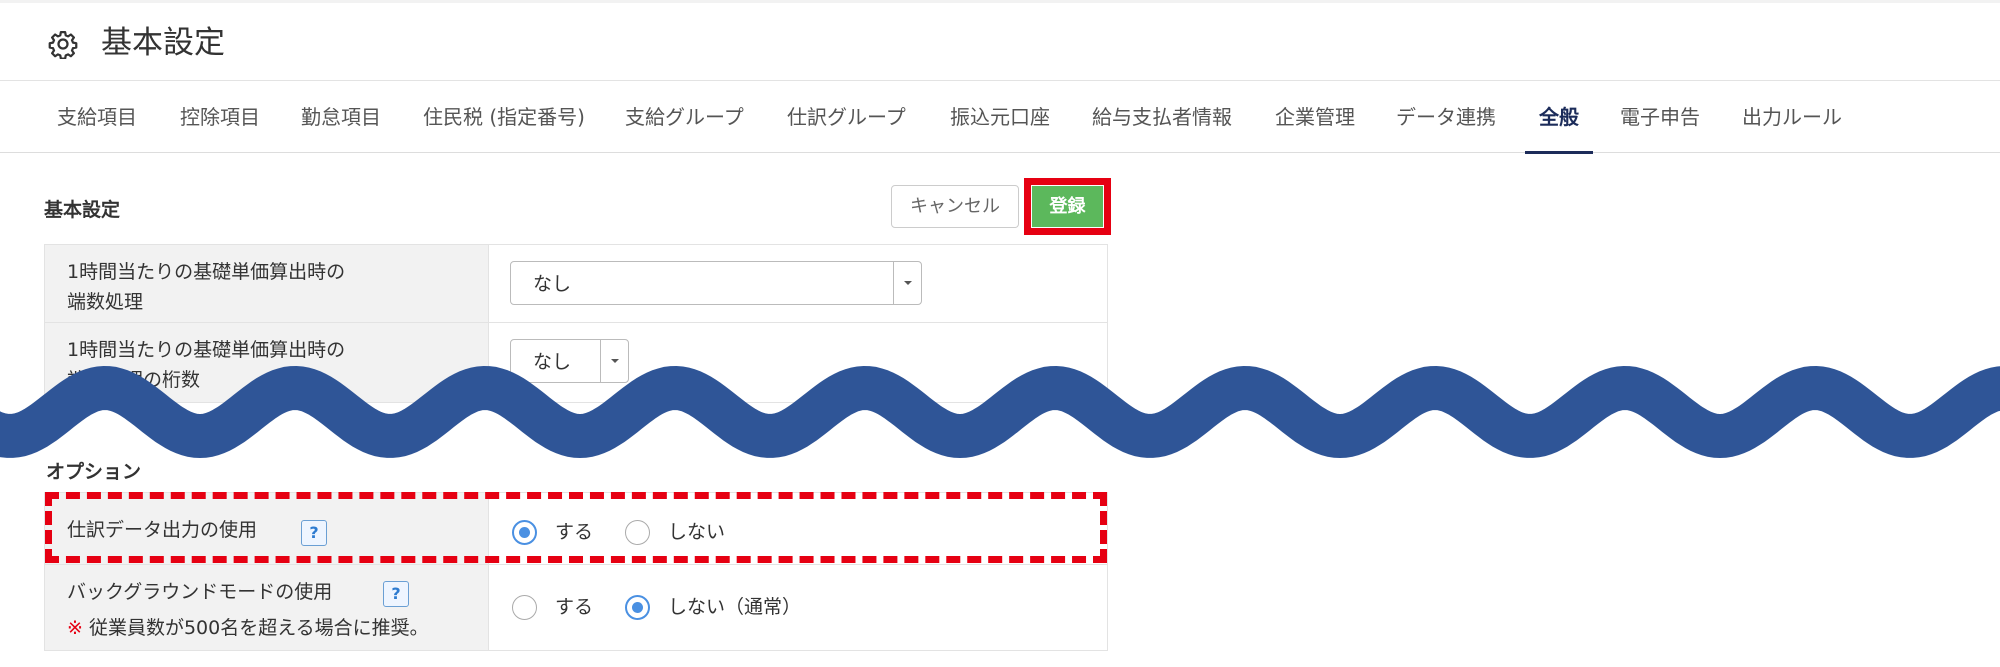 Image resolution: width=2000 pixels, height=667 pixels. I want to click on option-label-text: バックグラウンドモードの使用, so click(200, 592).